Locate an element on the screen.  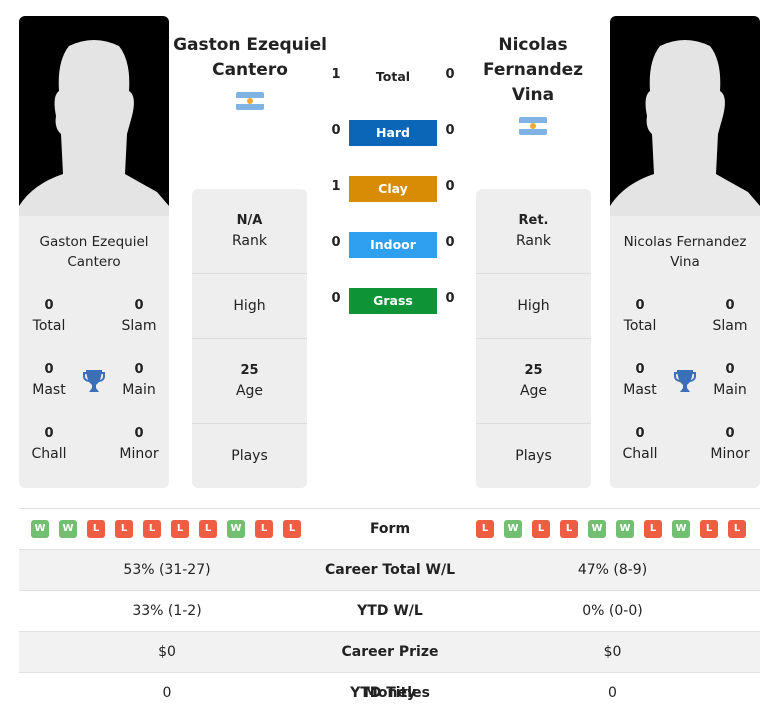
p1-plays: Plays is located at coordinates (249, 456).